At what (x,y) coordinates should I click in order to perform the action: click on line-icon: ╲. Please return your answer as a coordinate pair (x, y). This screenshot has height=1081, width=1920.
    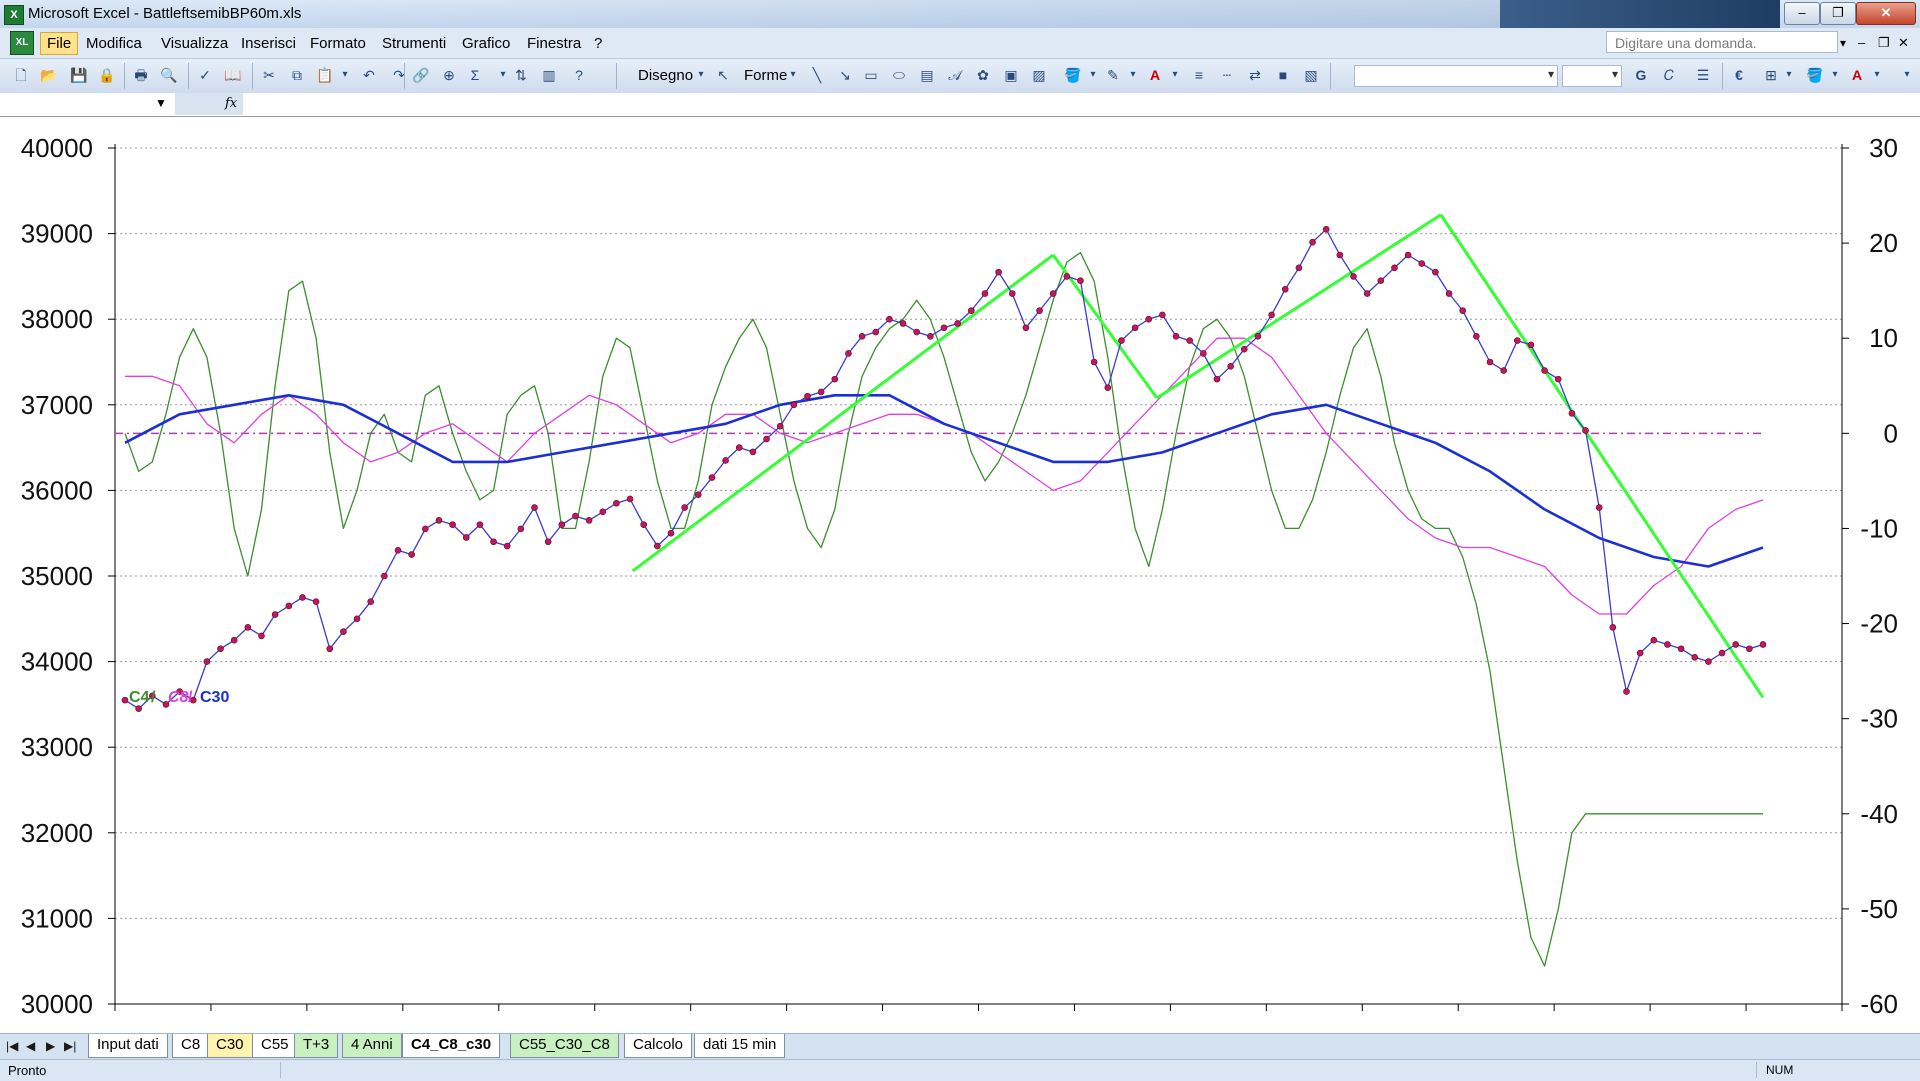
    Looking at the image, I should click on (817, 75).